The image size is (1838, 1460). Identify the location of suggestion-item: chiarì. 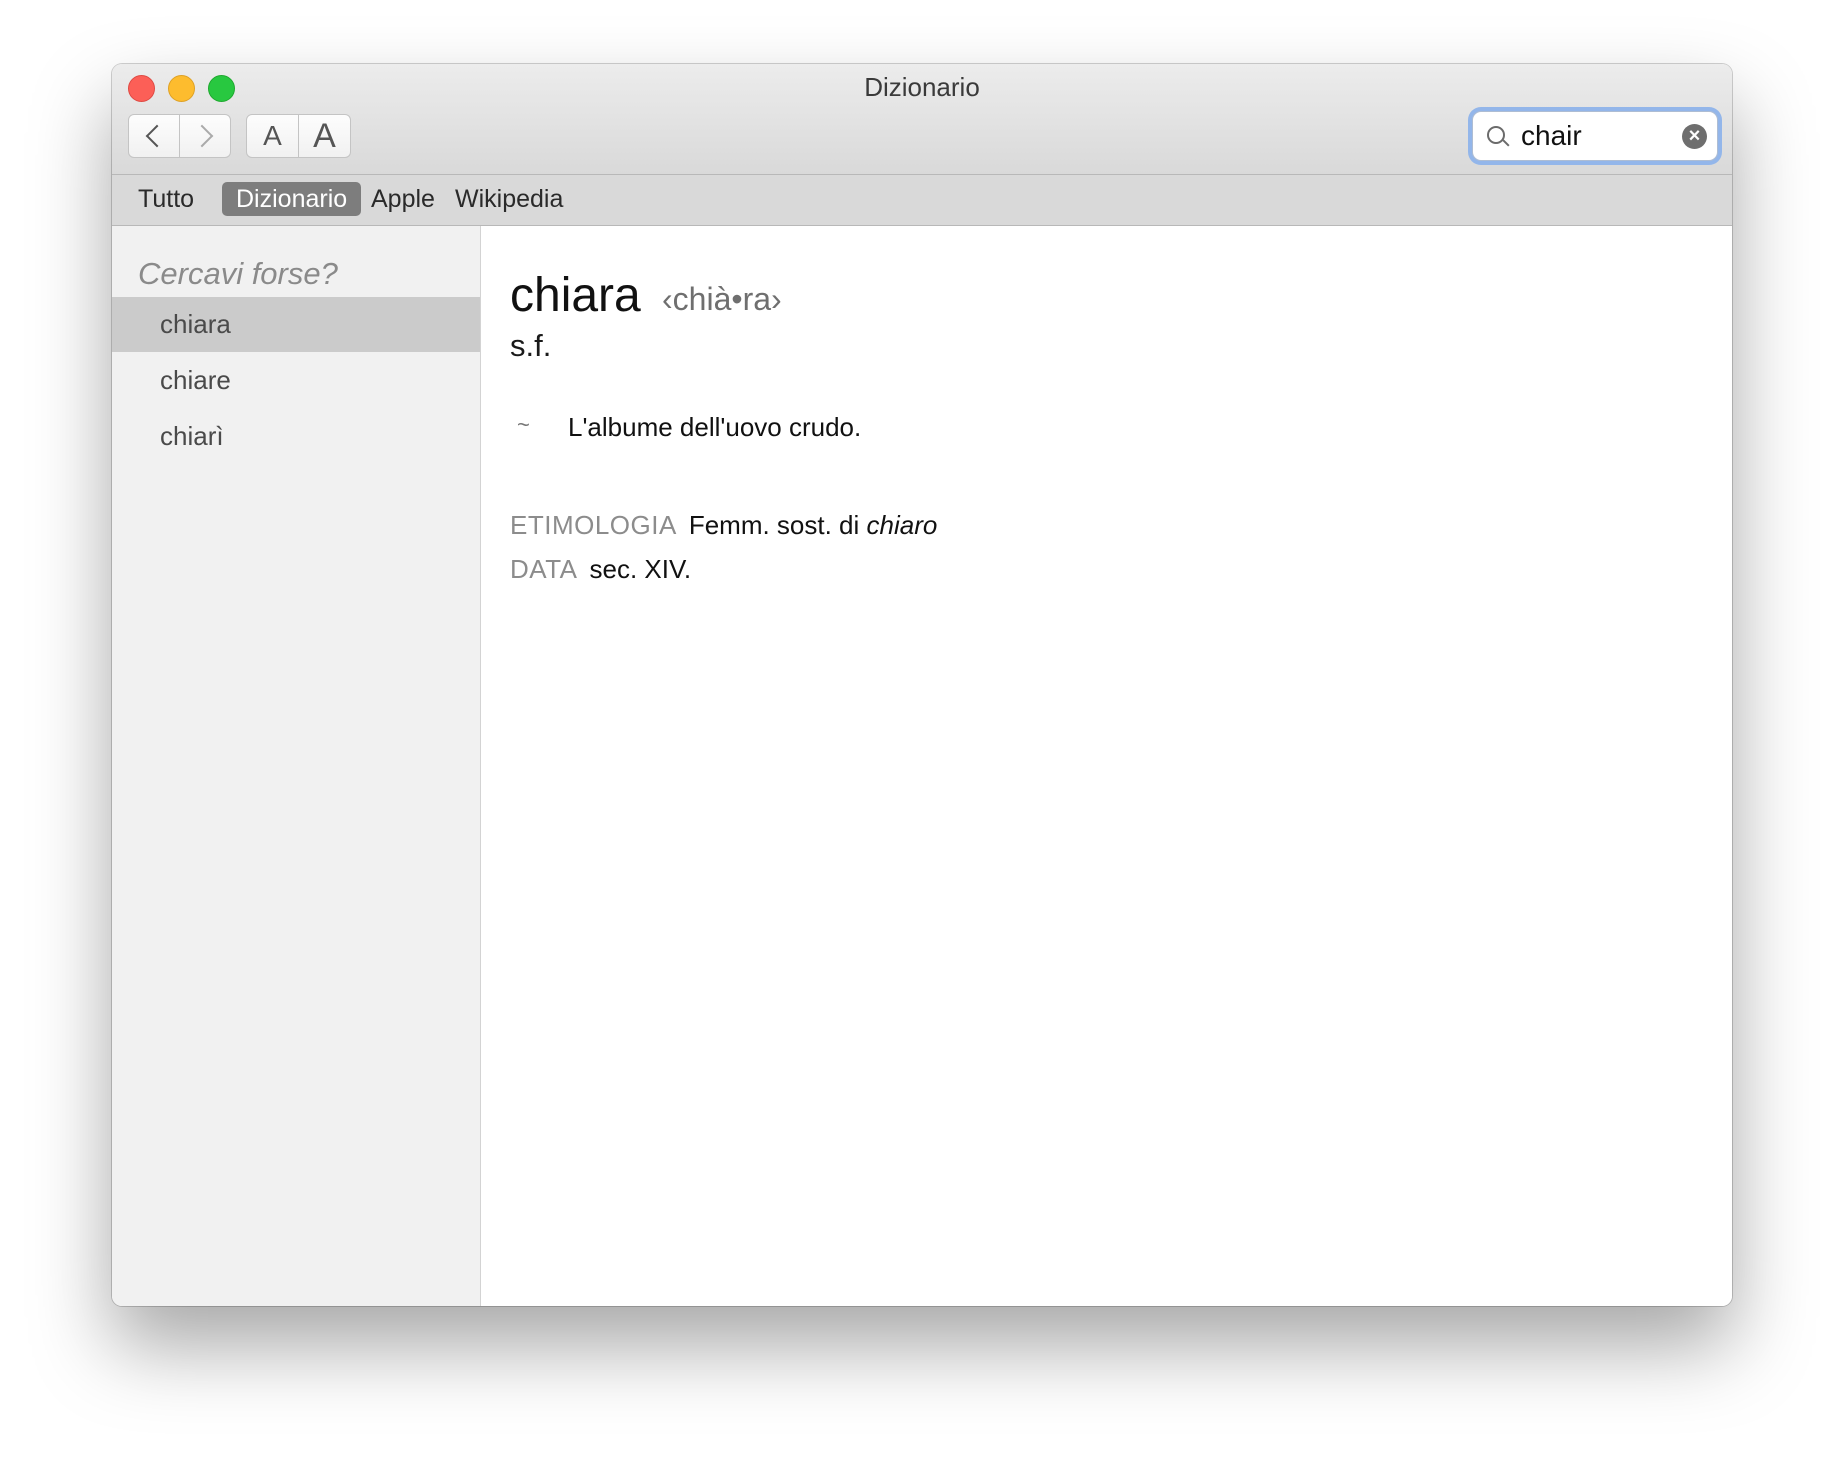
(296, 436).